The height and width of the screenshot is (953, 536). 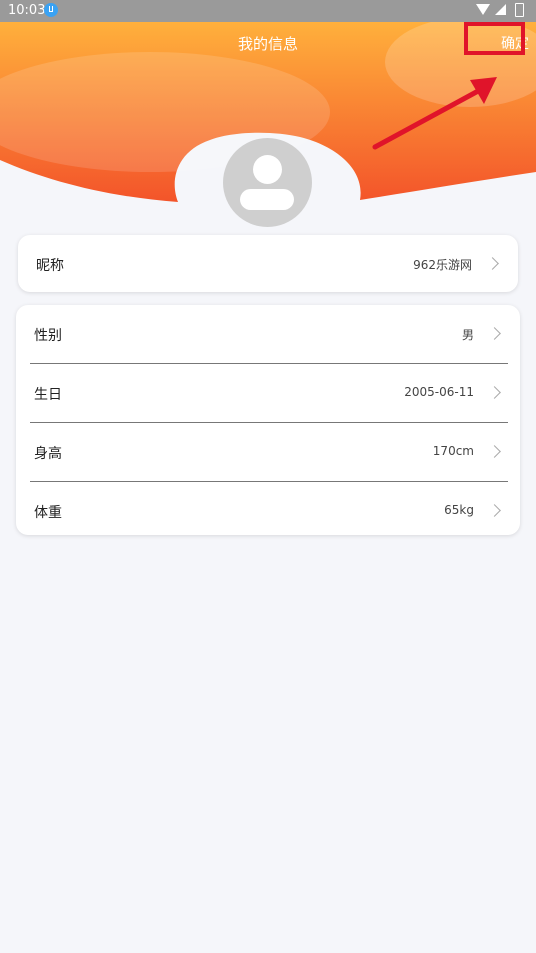 I want to click on nickname-row: 昵称 962乐游网, so click(x=268, y=264).